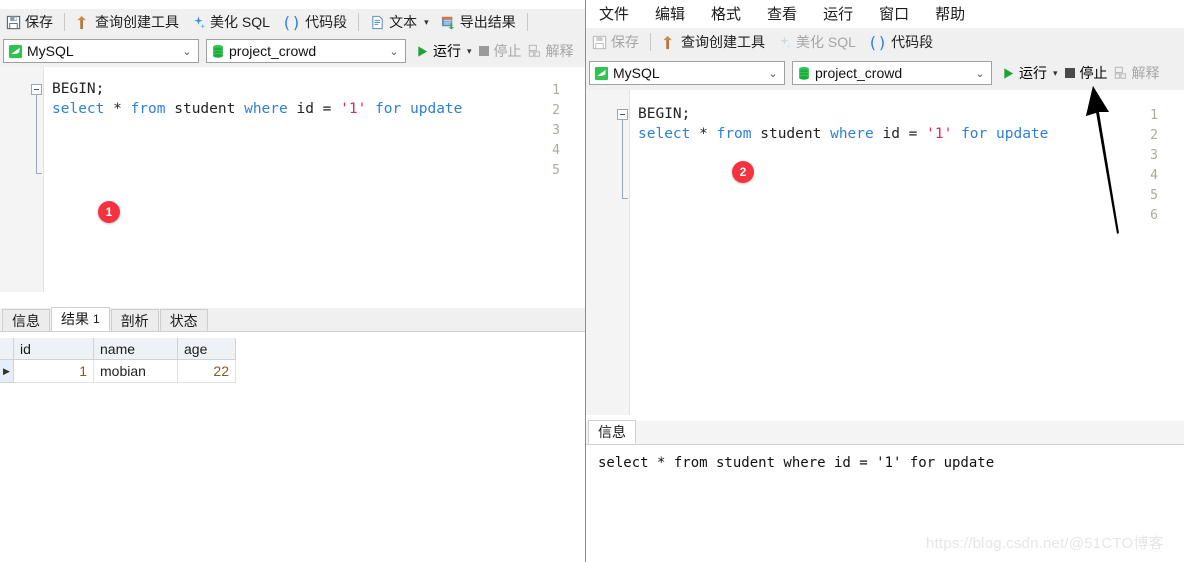  I want to click on menu-view: 查看, so click(782, 14).